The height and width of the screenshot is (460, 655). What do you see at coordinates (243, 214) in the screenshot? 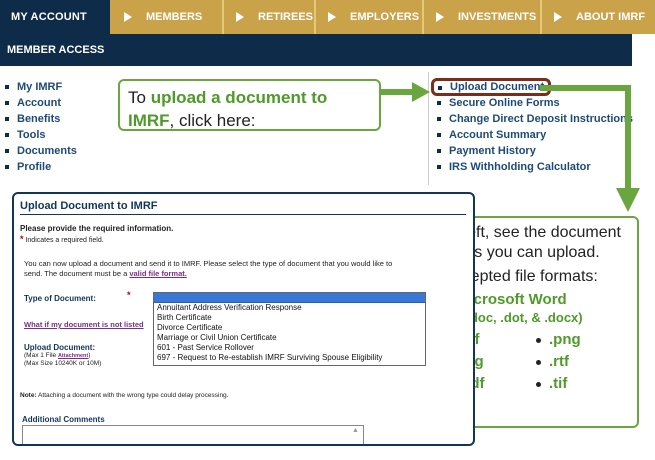
I see `title-divider` at bounding box center [243, 214].